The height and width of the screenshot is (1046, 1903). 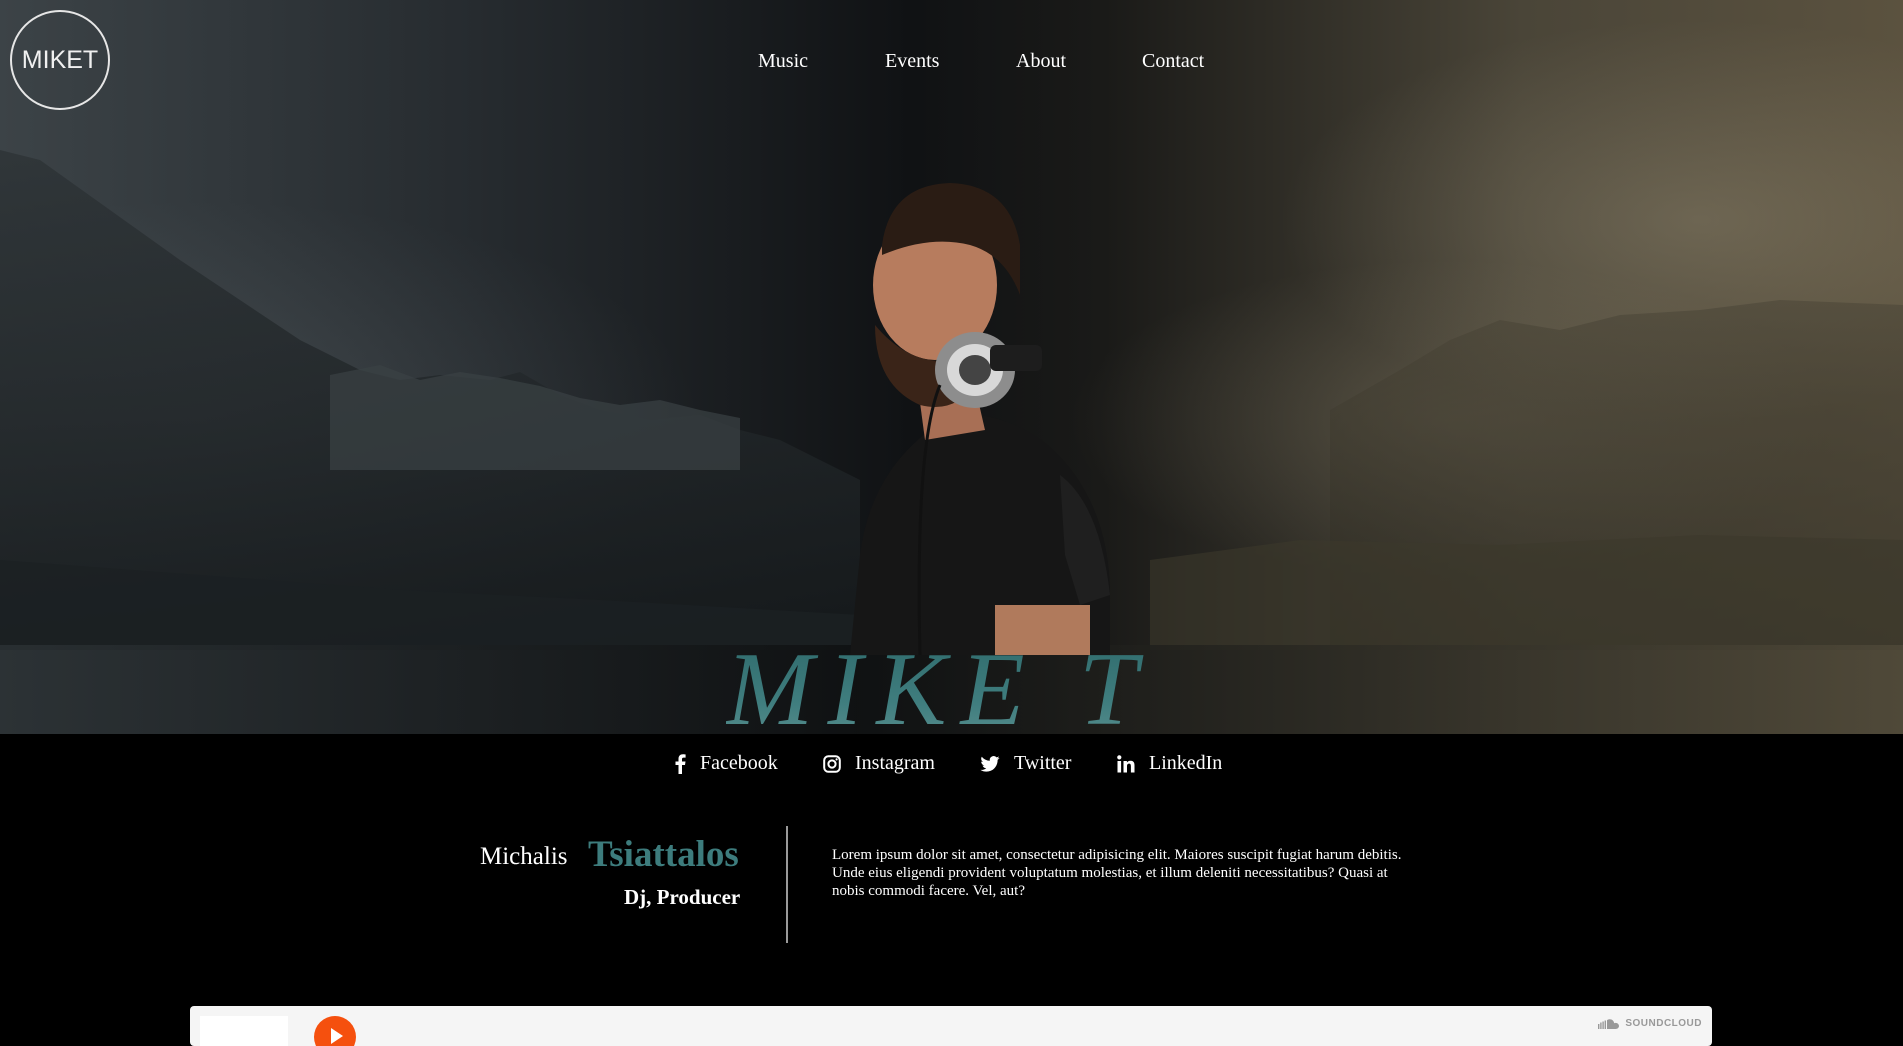 I want to click on social-label: LinkedIn, so click(x=1186, y=763).